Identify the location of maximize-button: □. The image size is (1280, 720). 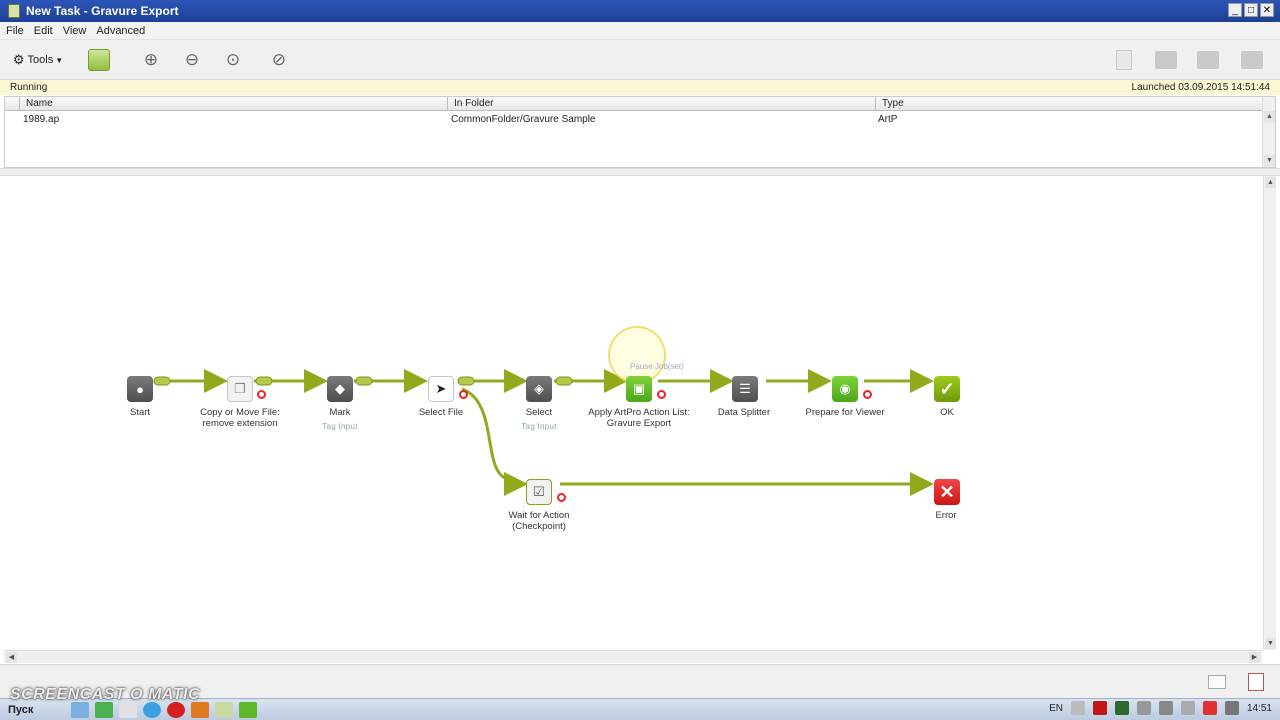
(1251, 10).